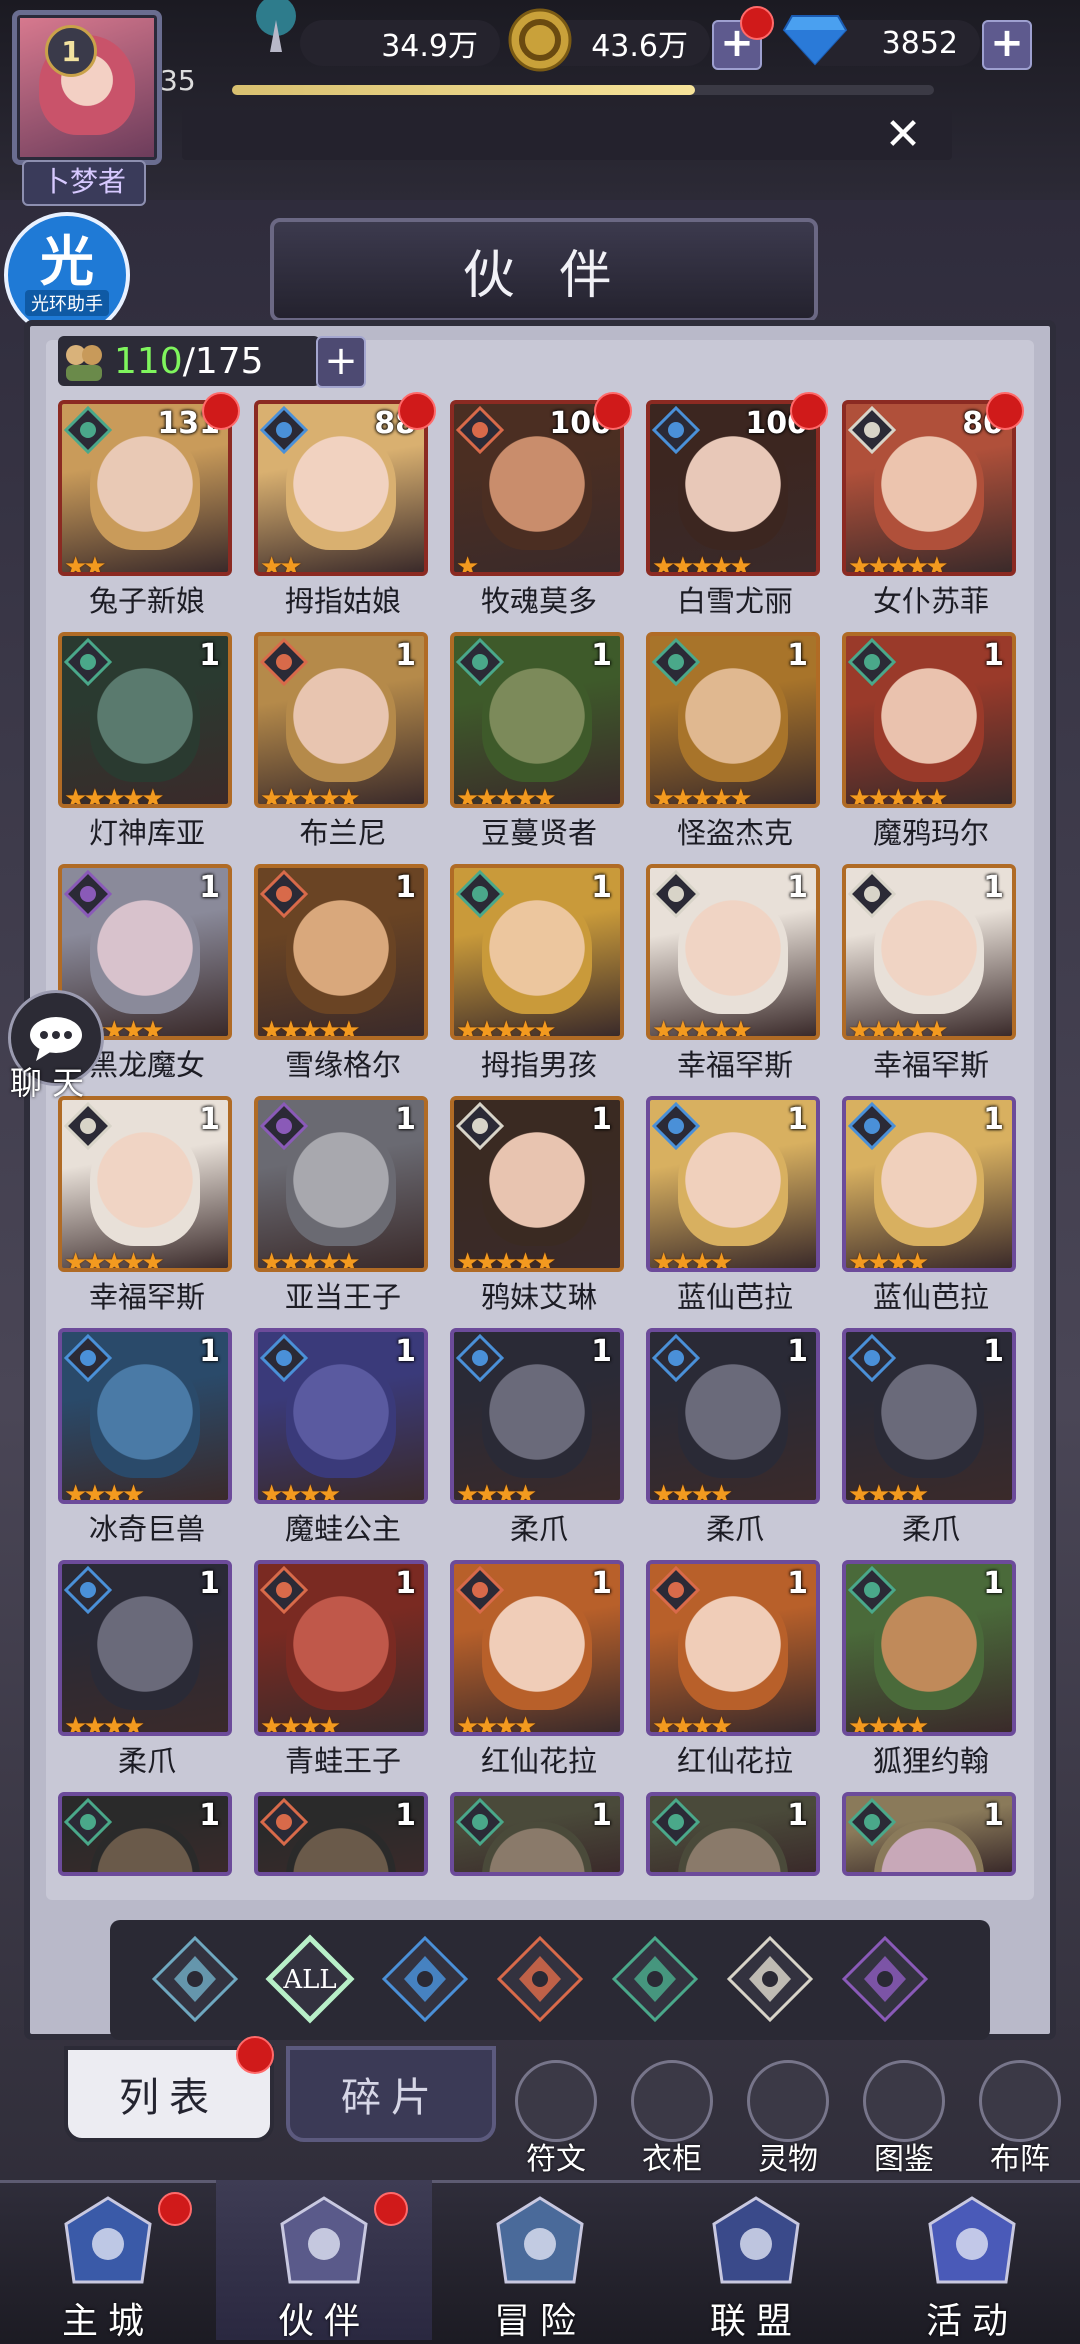 The height and width of the screenshot is (2344, 1080). I want to click on sword-icon, so click(276, 27).